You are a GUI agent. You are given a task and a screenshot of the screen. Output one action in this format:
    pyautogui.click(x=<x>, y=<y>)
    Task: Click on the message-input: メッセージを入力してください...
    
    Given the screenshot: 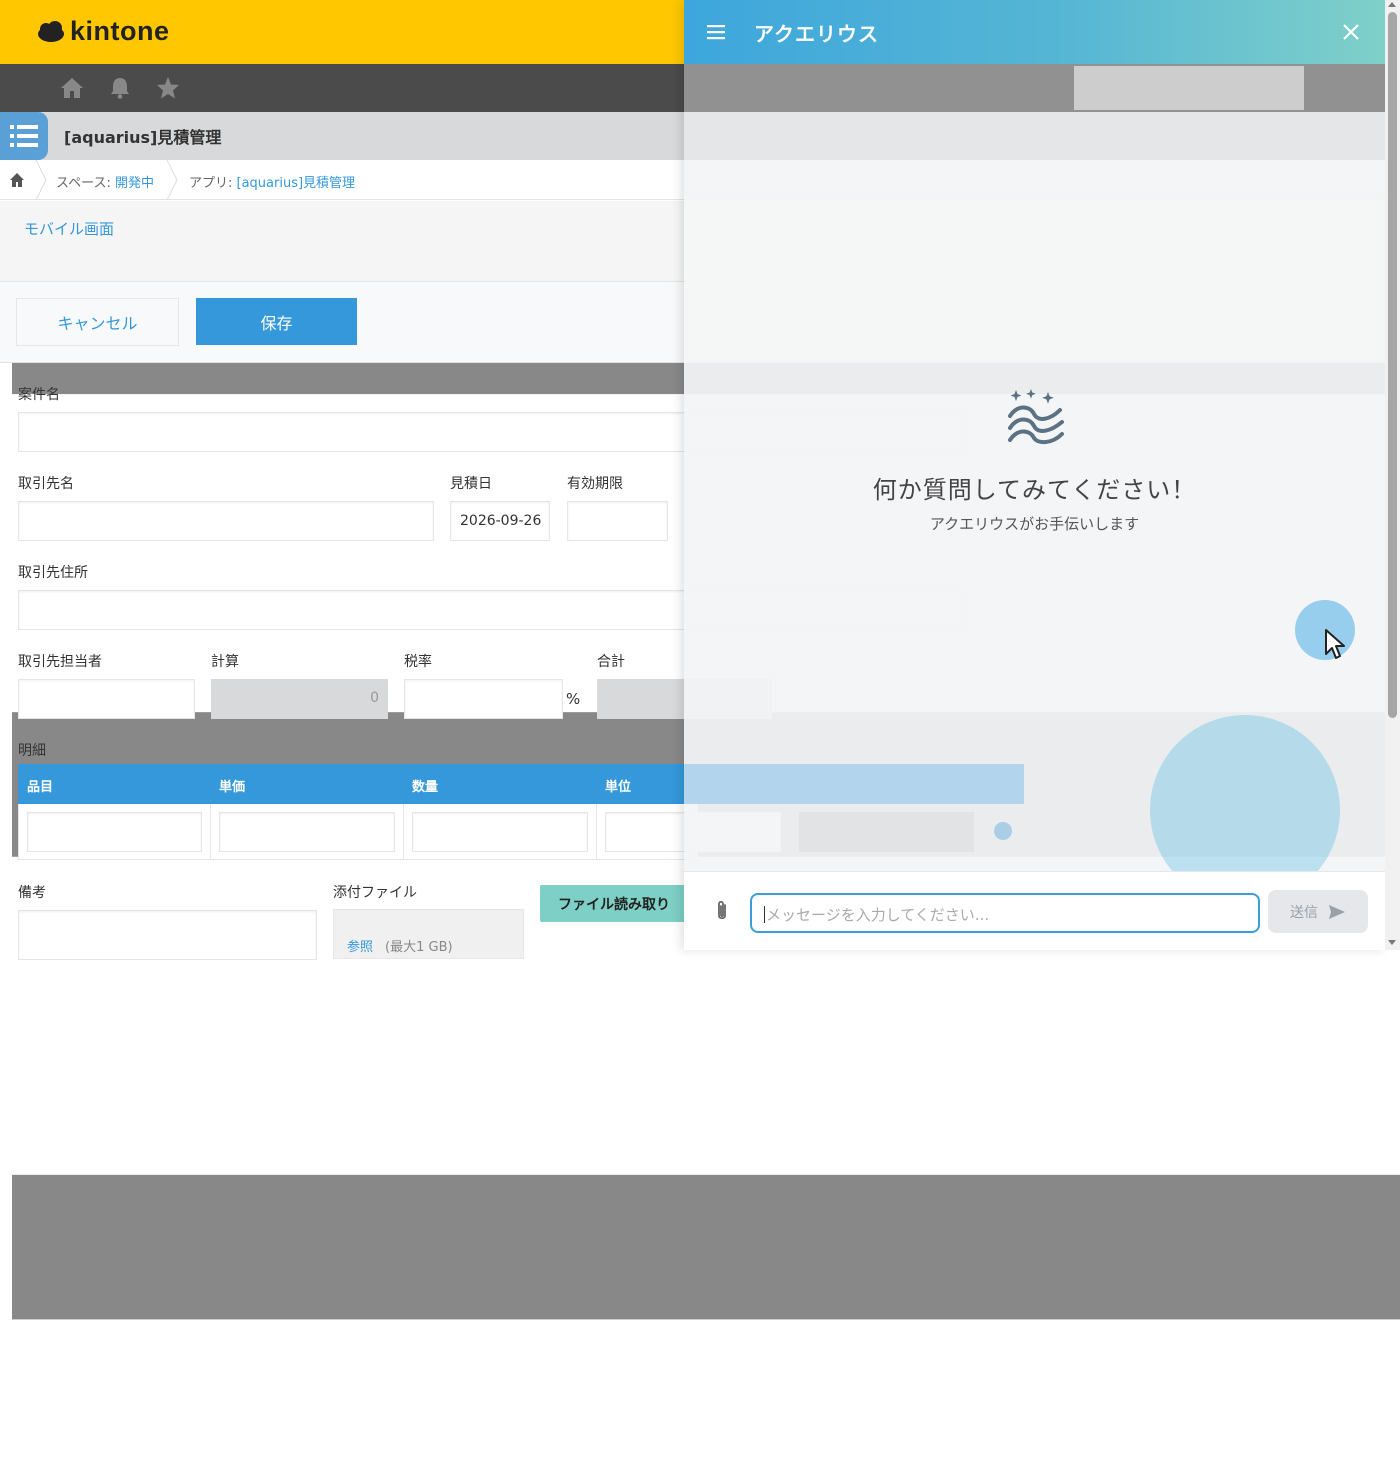 What is the action you would take?
    pyautogui.click(x=1005, y=913)
    